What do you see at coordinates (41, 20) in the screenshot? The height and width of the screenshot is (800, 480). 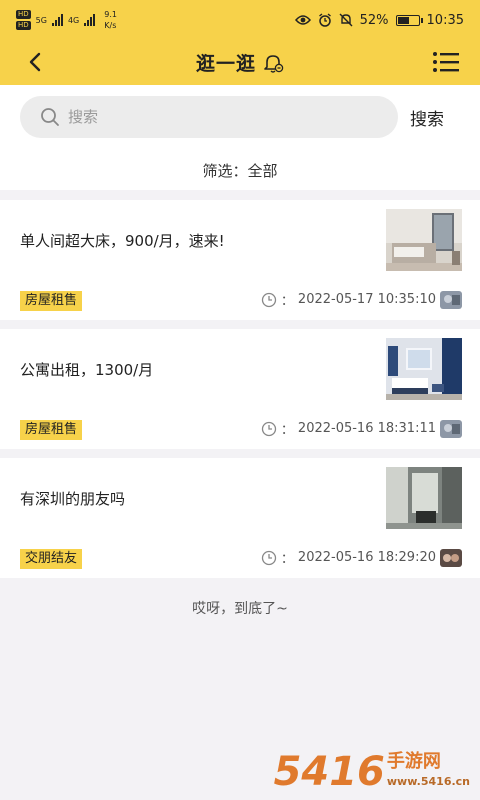 I see `network1-label: 5G` at bounding box center [41, 20].